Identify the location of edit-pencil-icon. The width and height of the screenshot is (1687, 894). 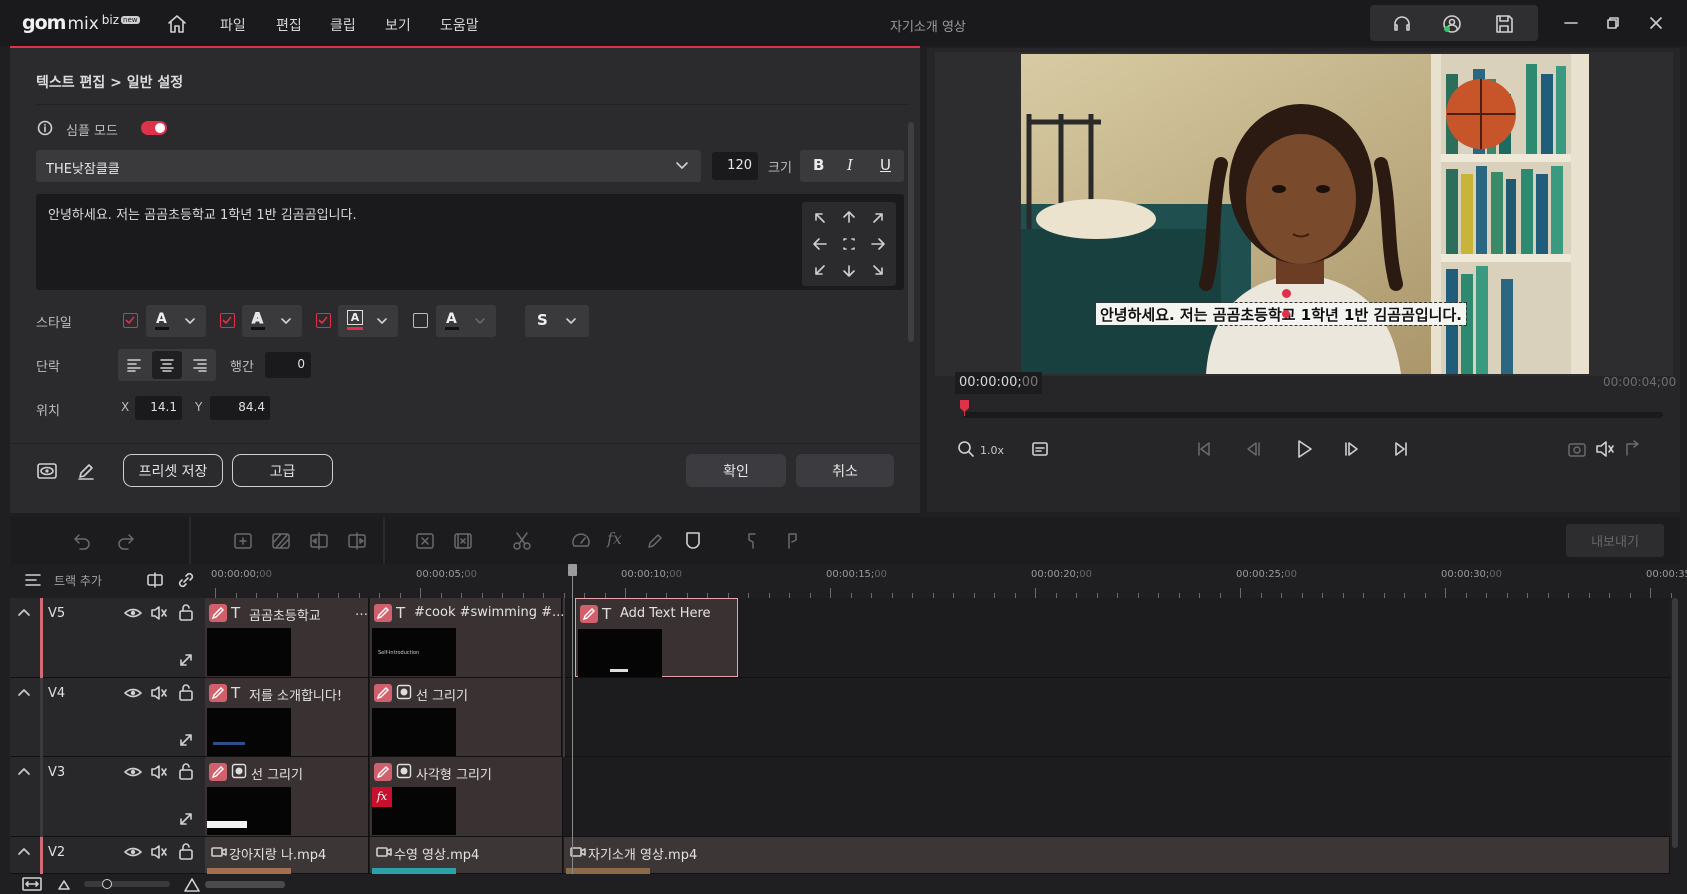
(655, 541).